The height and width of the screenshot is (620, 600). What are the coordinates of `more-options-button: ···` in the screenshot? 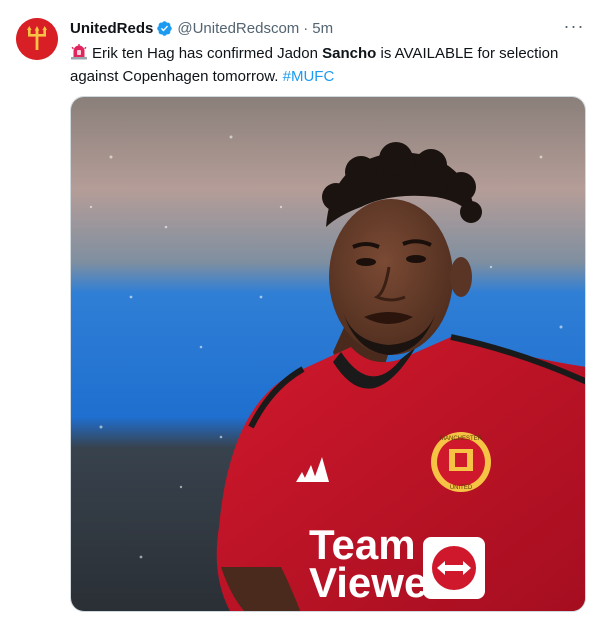 It's located at (574, 26).